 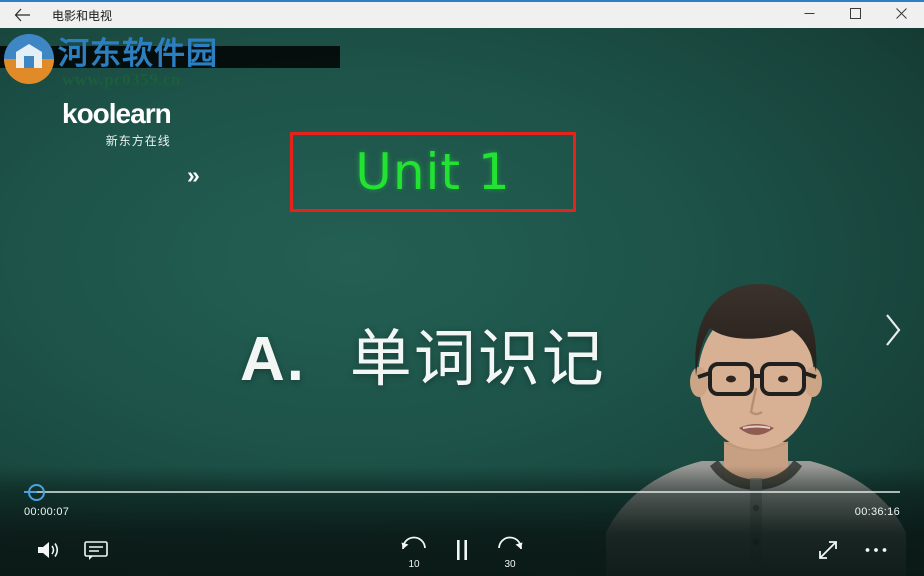 I want to click on section-prefix: A., so click(x=273, y=359).